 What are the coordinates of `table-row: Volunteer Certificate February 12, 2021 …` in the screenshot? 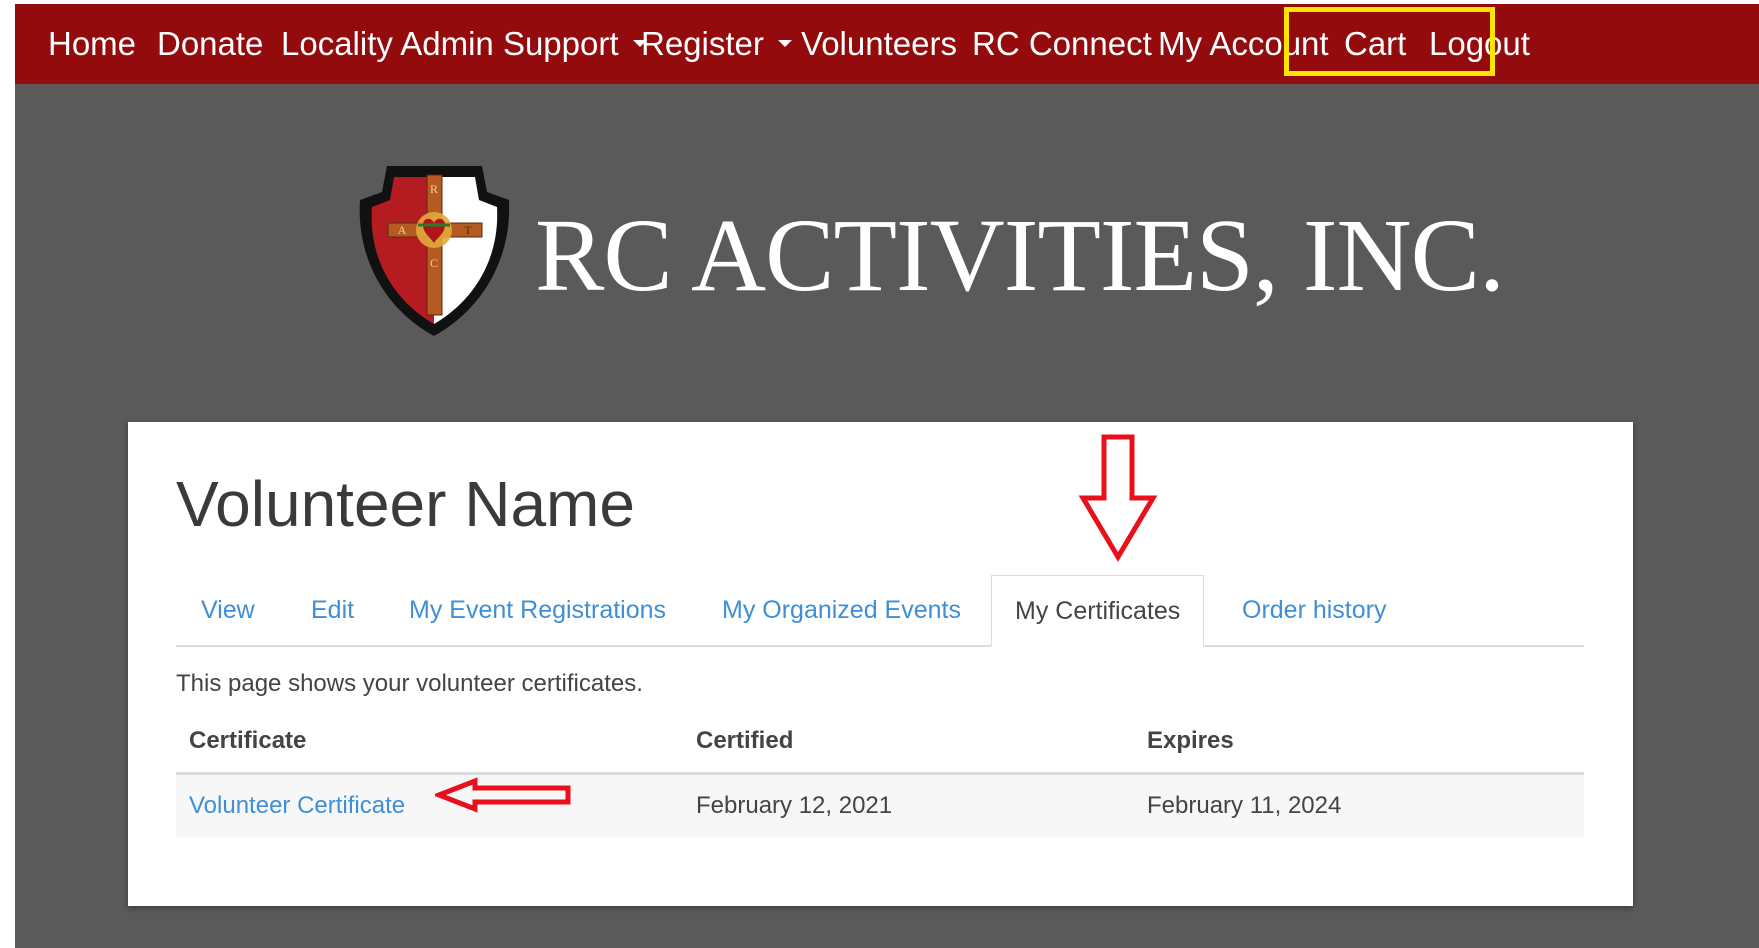 It's located at (880, 805).